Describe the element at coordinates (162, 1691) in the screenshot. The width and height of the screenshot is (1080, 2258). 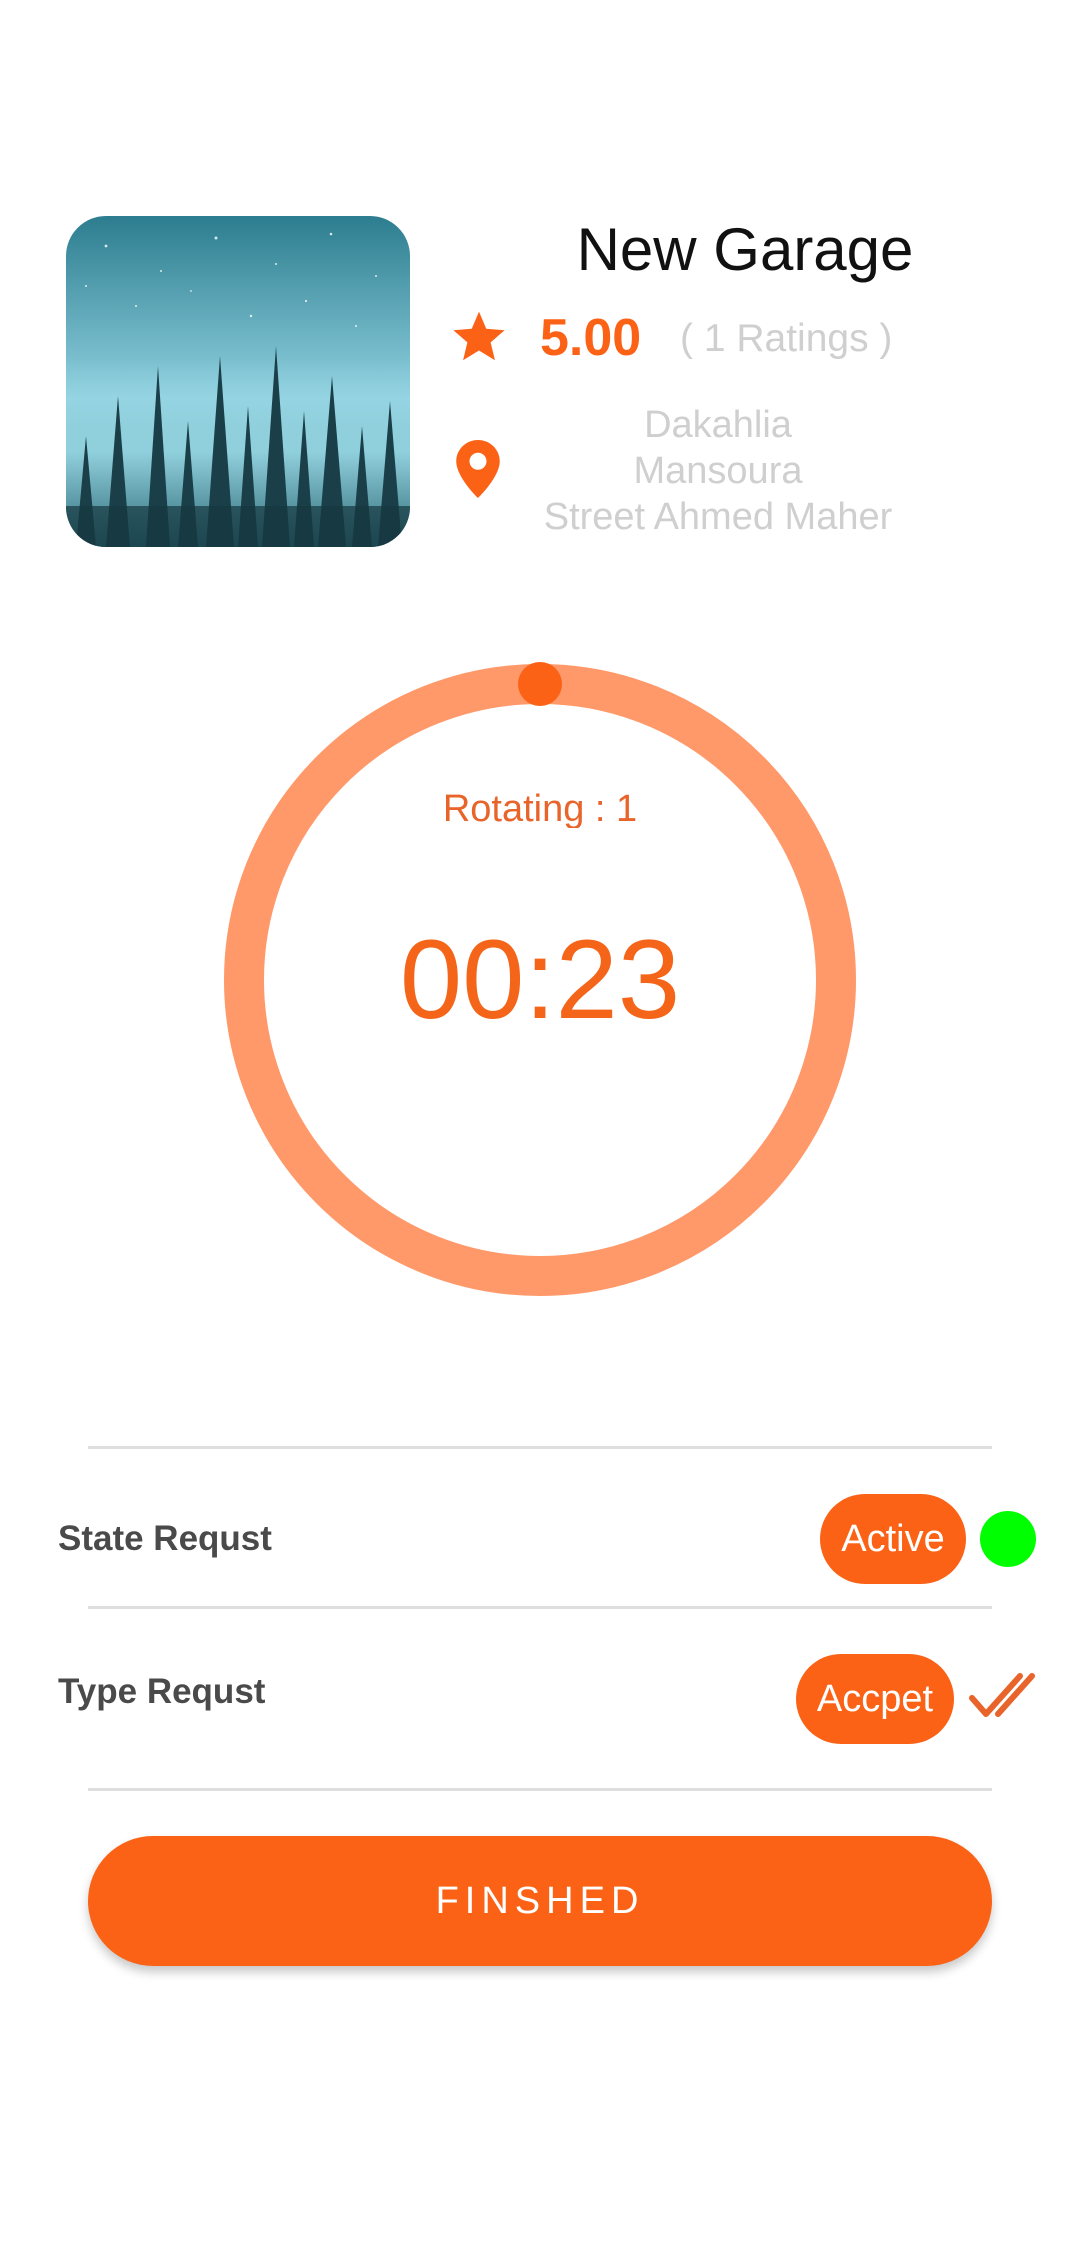
I see `type-request-label: Type Requst` at that location.